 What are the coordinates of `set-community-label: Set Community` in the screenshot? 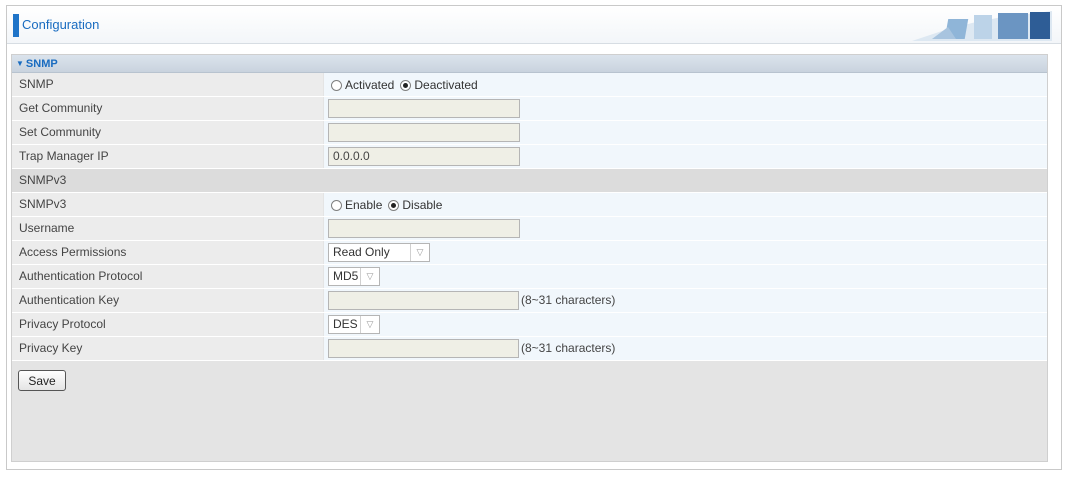 It's located at (167, 132).